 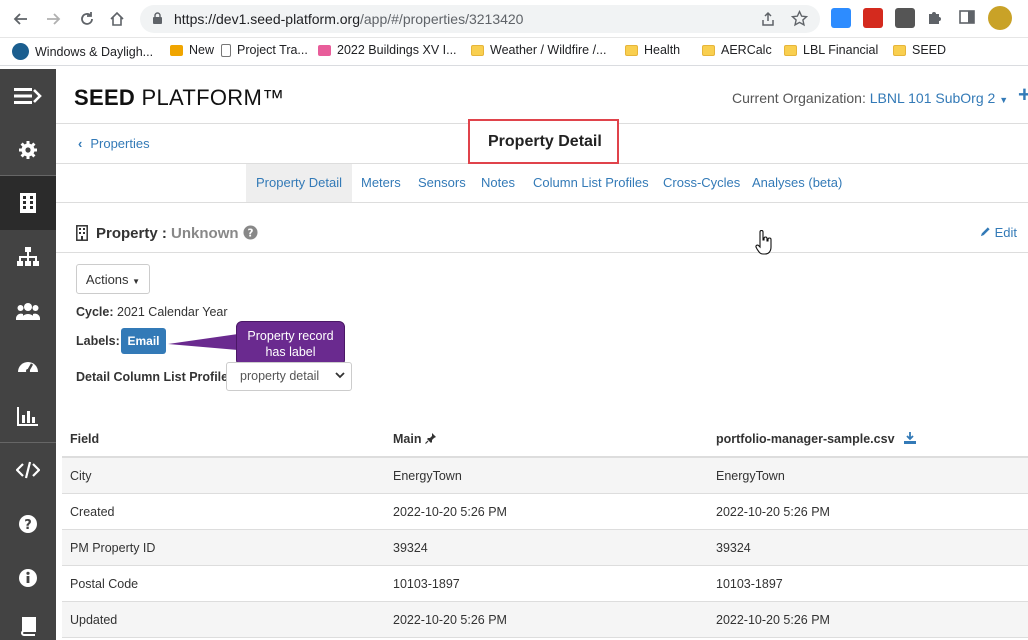 I want to click on back-to-properties-link: ‹ Properties, so click(x=114, y=143).